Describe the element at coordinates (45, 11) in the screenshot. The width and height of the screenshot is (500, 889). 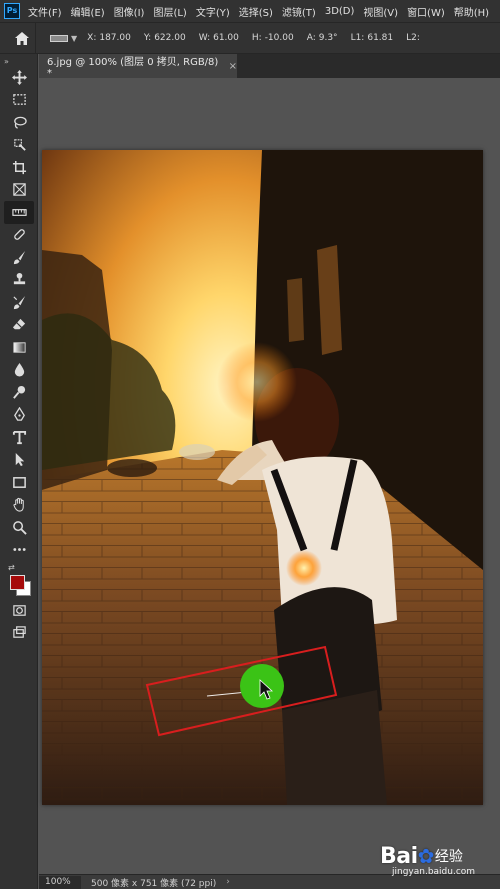
I see `menu-file: 文件(F)` at that location.